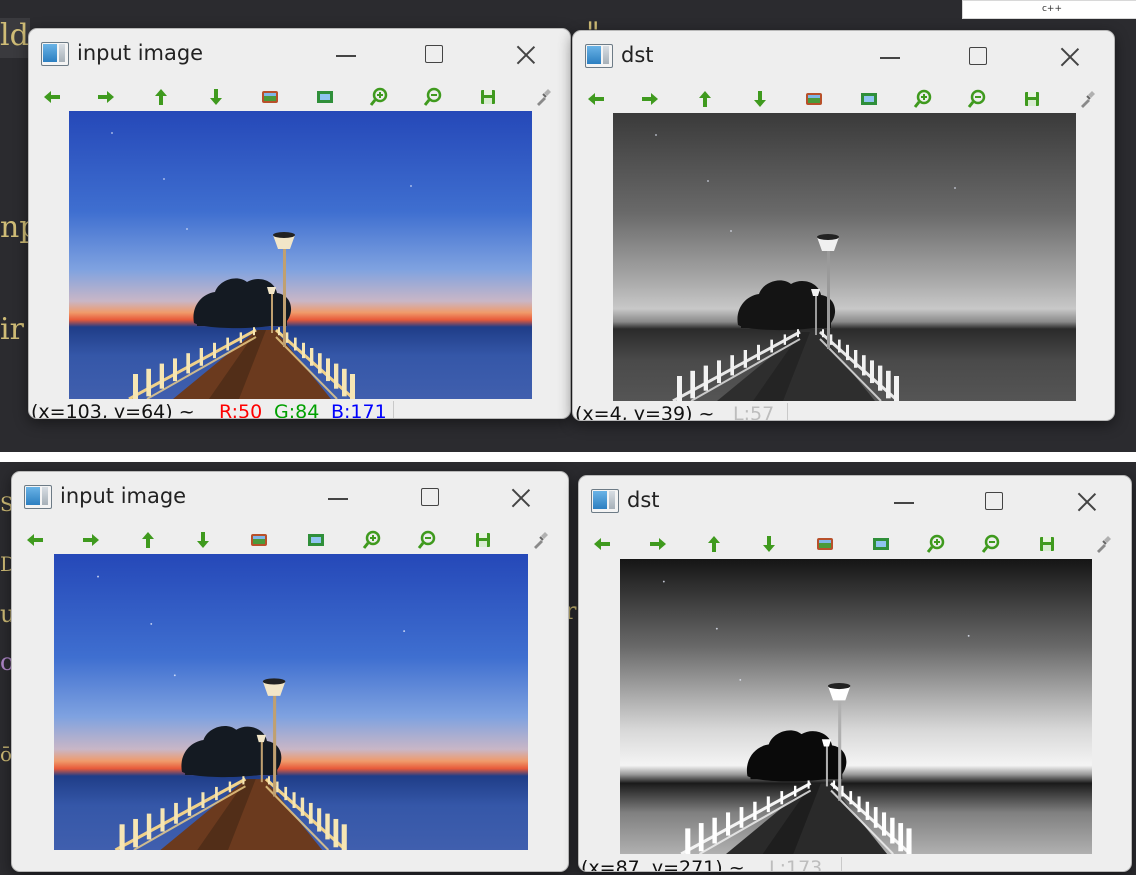  What do you see at coordinates (796, 864) in the screenshot?
I see `status-luminance-value: L:173` at bounding box center [796, 864].